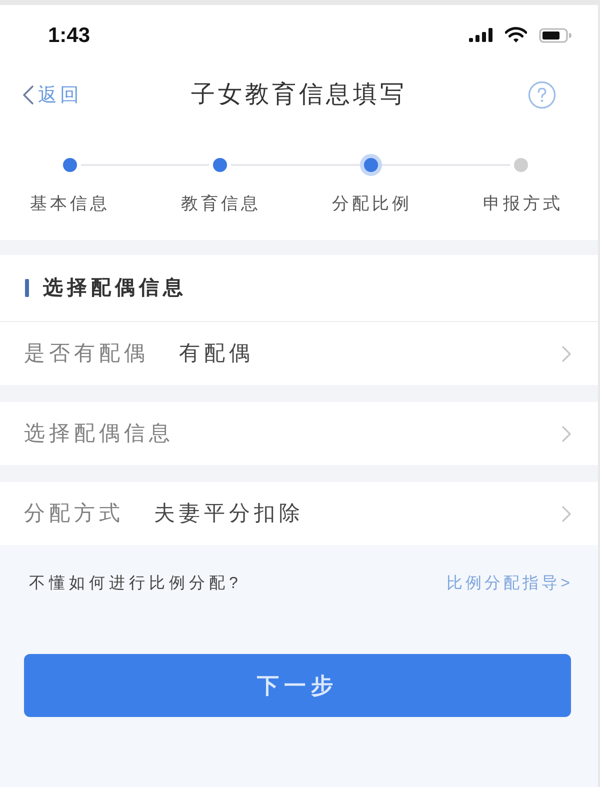 The width and height of the screenshot is (600, 787). Describe the element at coordinates (70, 204) in the screenshot. I see `step-label: 基本信息` at that location.